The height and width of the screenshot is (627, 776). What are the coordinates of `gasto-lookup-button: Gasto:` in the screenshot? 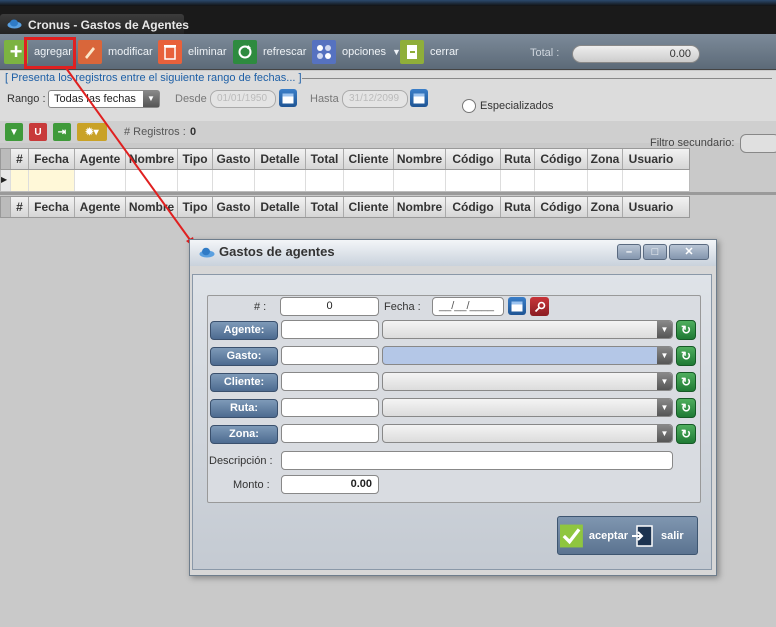 It's located at (244, 356).